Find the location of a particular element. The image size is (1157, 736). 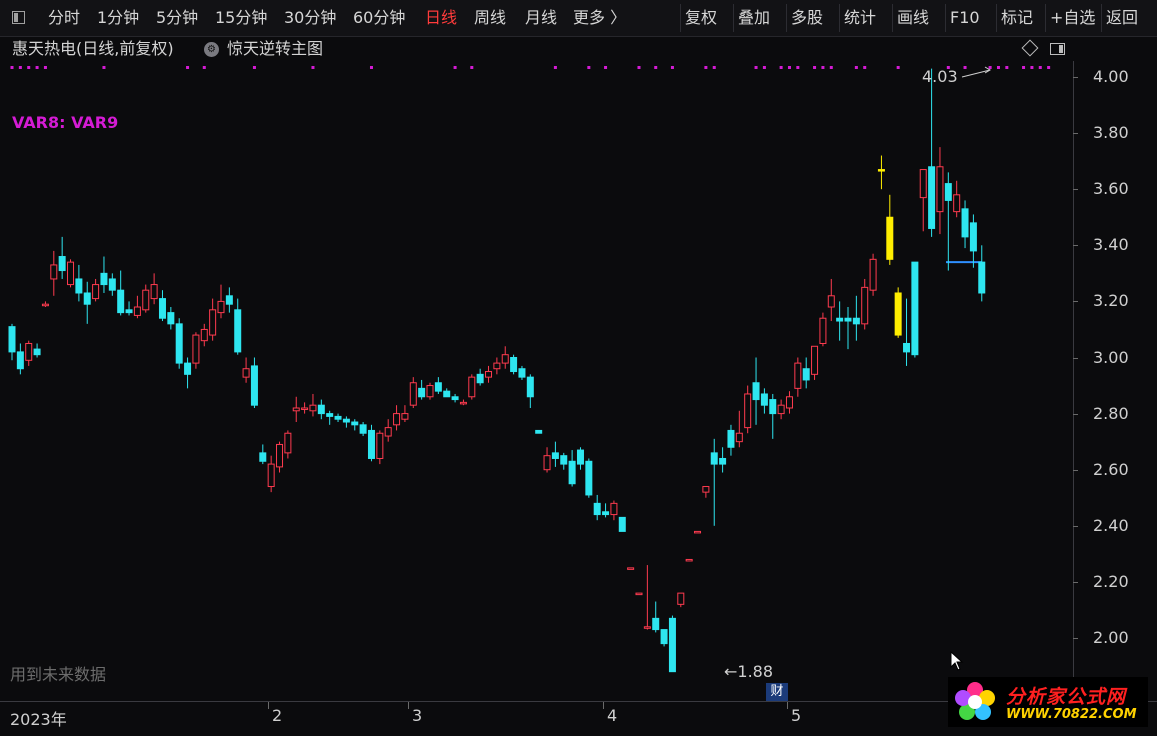

multi-stock-button: 多股 is located at coordinates (806, 18).